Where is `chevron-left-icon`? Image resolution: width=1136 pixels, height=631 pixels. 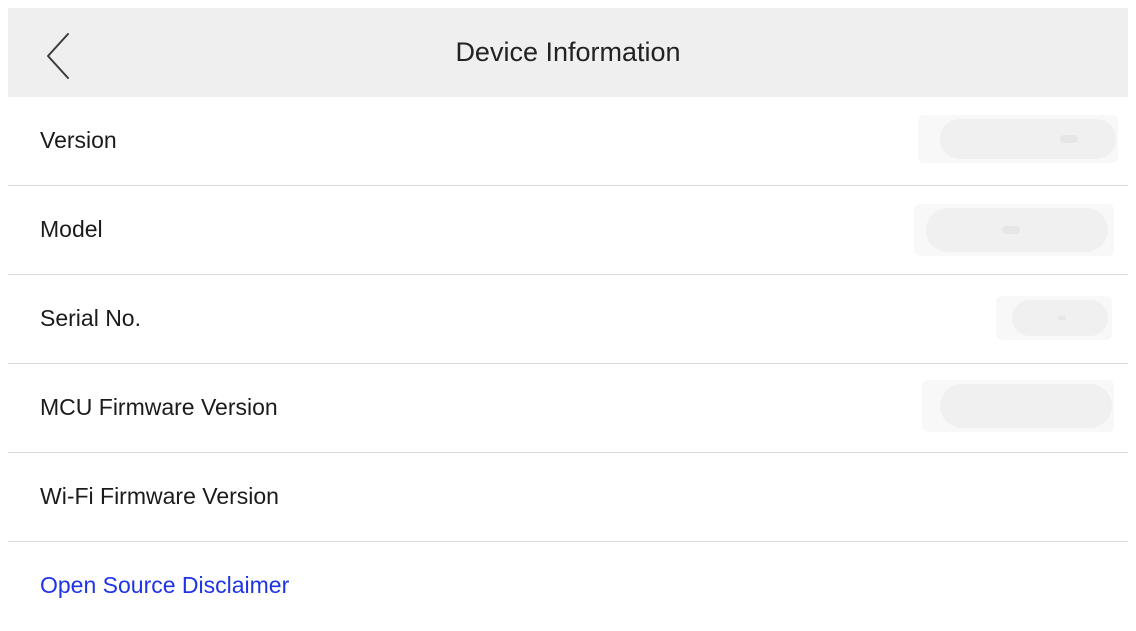
chevron-left-icon is located at coordinates (58, 56).